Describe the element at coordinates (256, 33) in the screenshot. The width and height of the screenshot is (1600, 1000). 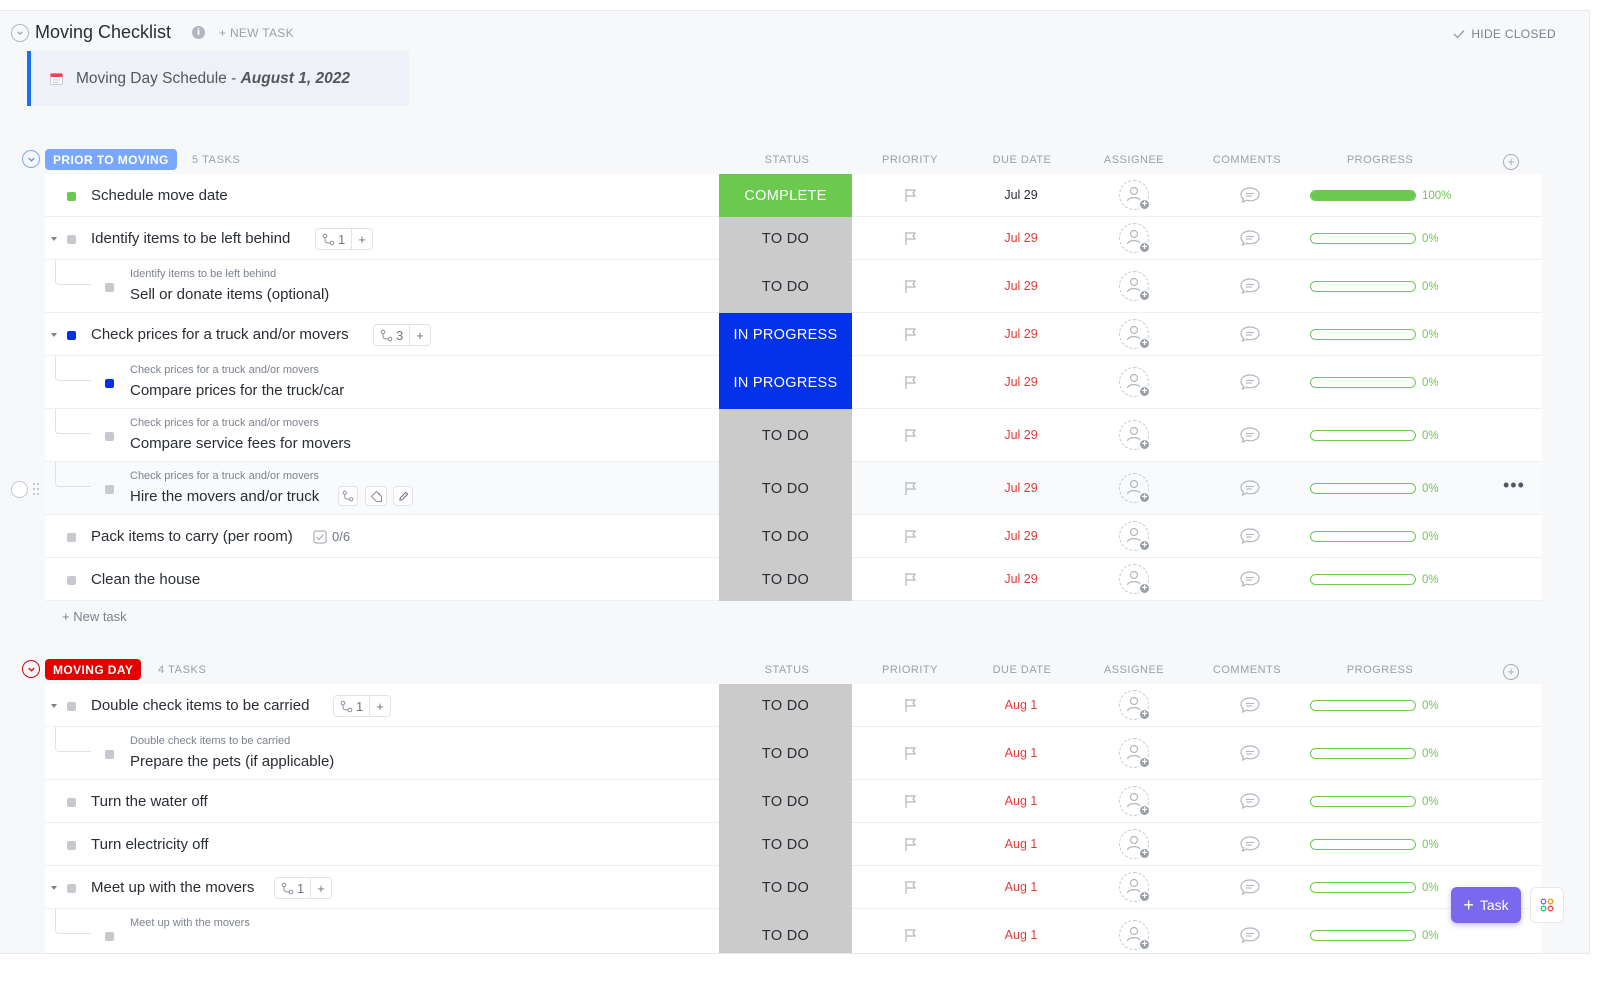
I see `new-task-button: + NEW TASK` at that location.